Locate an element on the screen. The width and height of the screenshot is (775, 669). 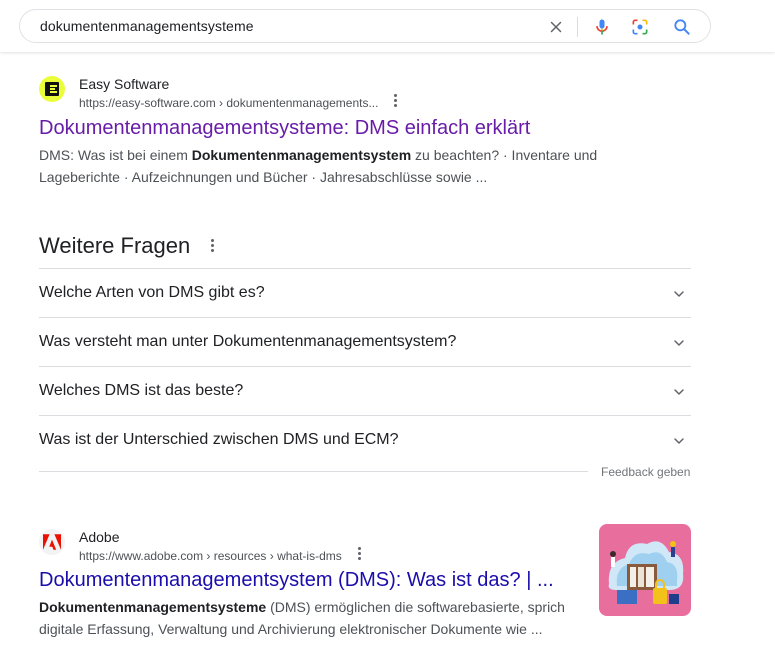
feedback-link: Feedback geben is located at coordinates (645, 472).